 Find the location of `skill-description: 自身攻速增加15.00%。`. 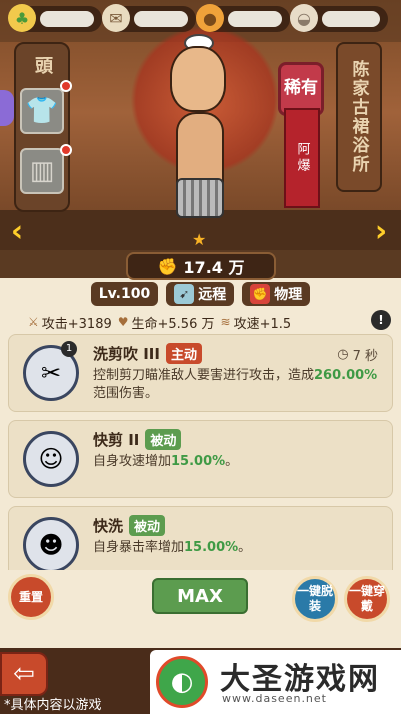

skill-description: 自身攻速增加15.00%。 is located at coordinates (166, 461).